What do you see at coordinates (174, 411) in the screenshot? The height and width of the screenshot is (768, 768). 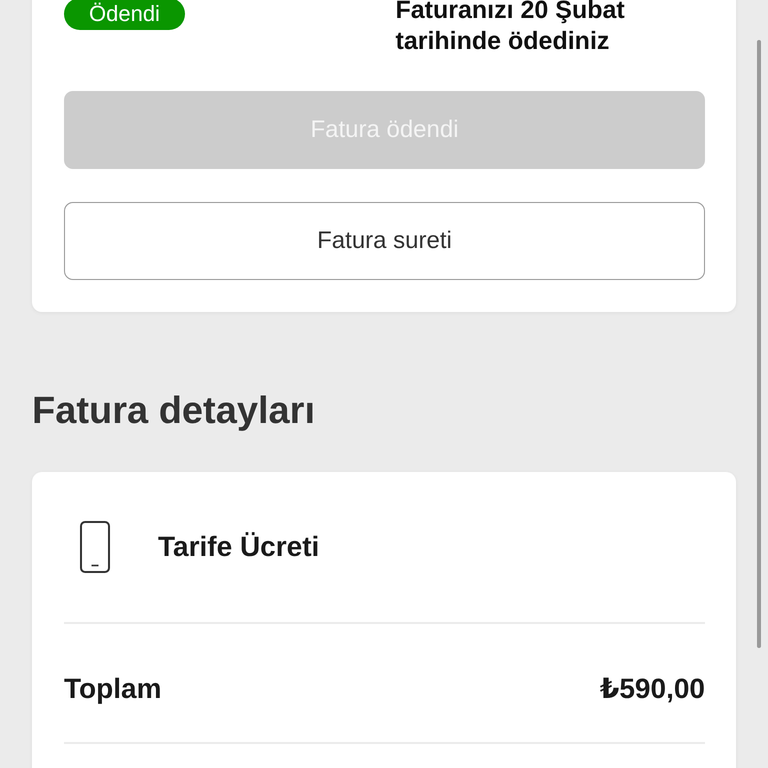 I see `section-heading: Fatura detayları` at bounding box center [174, 411].